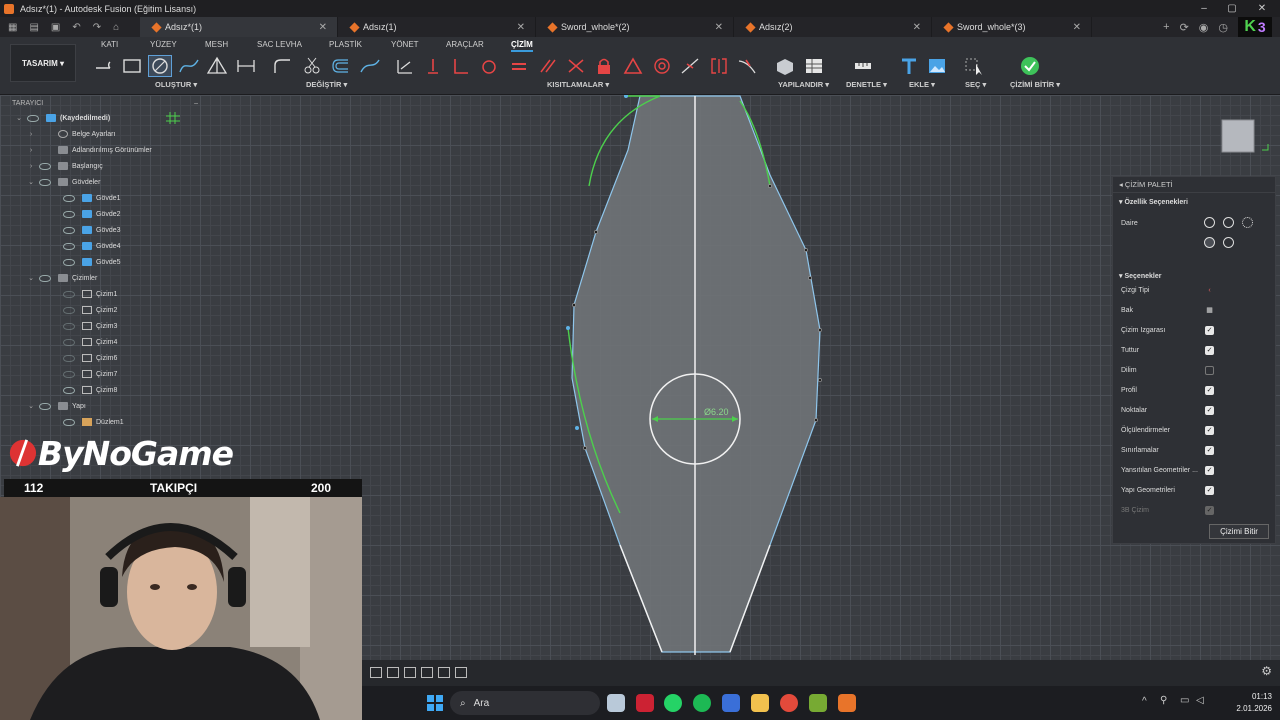  What do you see at coordinates (216, 44) in the screenshot?
I see `ribbon-tab-mesh: MESH` at bounding box center [216, 44].